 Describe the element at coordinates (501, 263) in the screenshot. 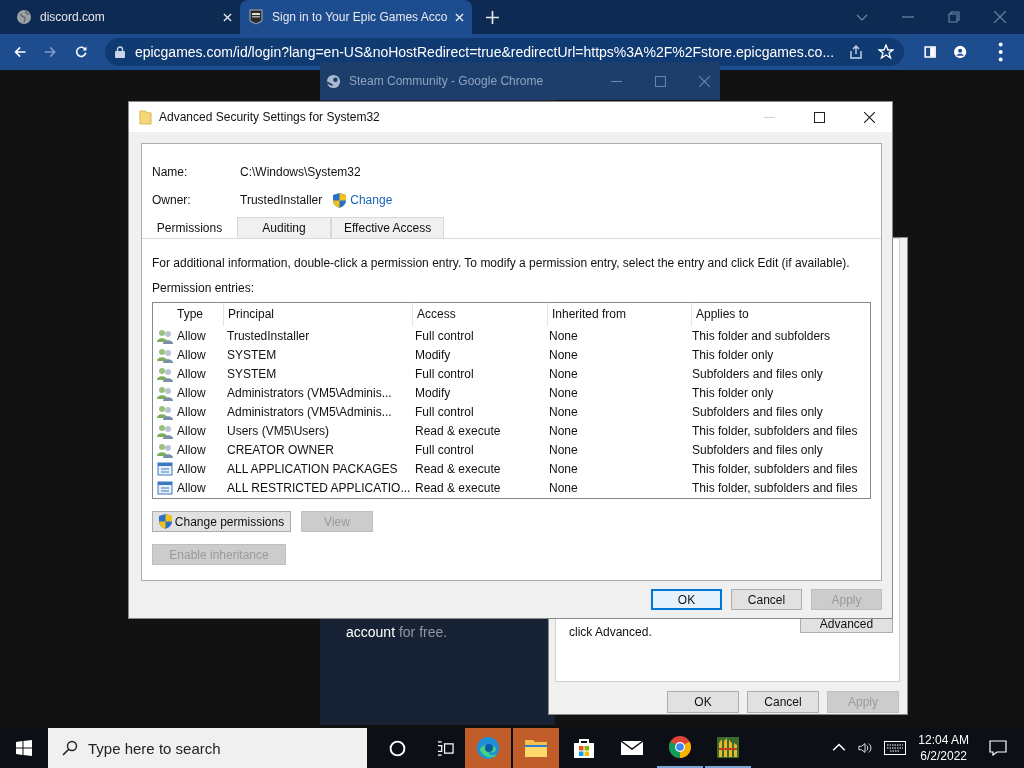

I see `info-text: For additional information, double-click a permission entry. To modify a permission entry, select the entry and click Edit (if available).` at that location.